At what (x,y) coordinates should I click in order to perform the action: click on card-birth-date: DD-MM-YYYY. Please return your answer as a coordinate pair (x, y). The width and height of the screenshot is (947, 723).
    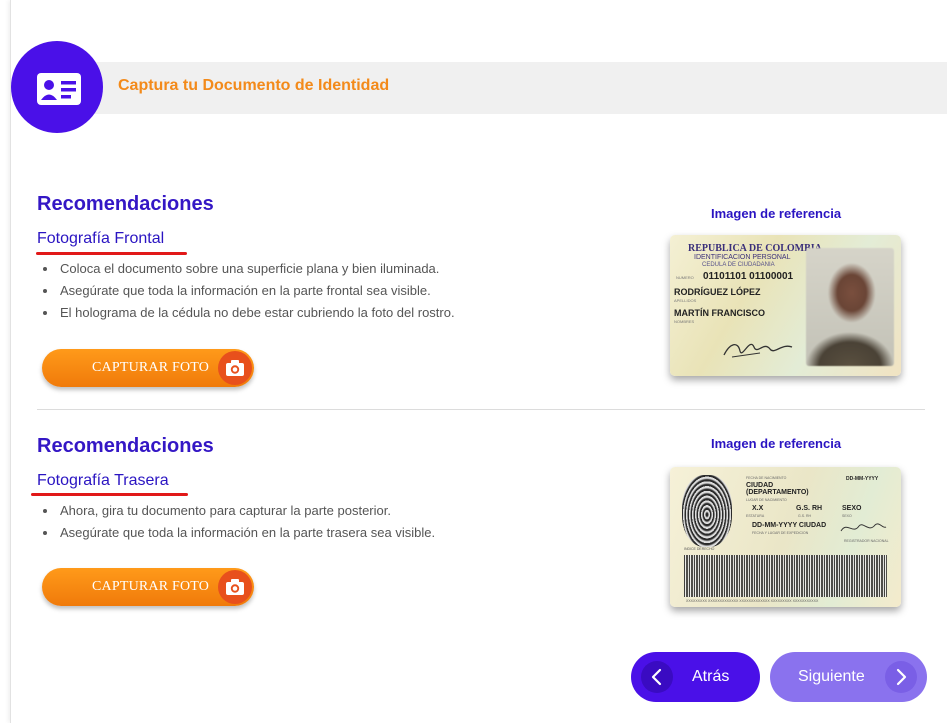
    Looking at the image, I should click on (862, 479).